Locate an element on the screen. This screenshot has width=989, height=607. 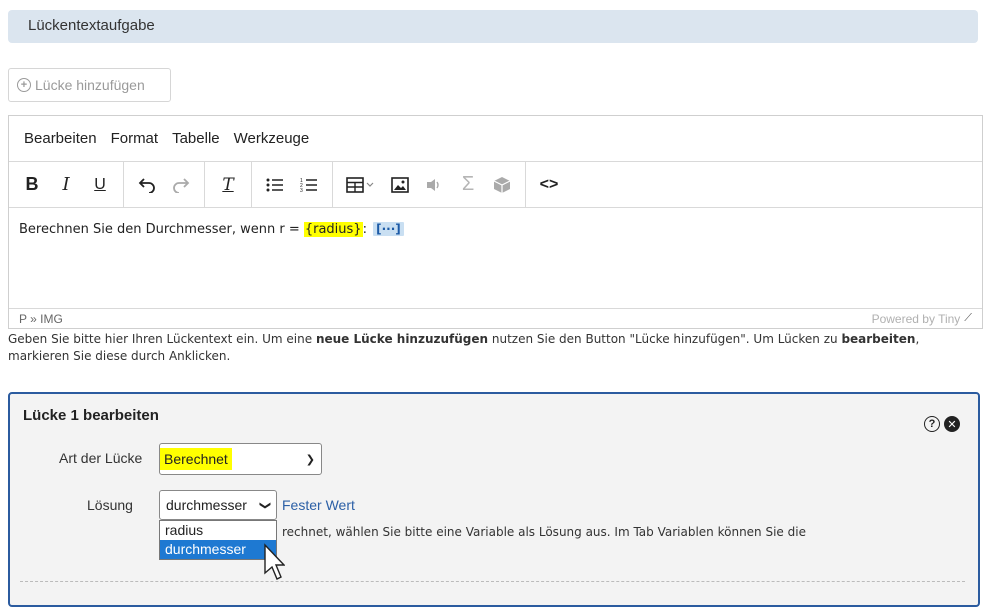
svg-text: 3 is located at coordinates (301, 190).